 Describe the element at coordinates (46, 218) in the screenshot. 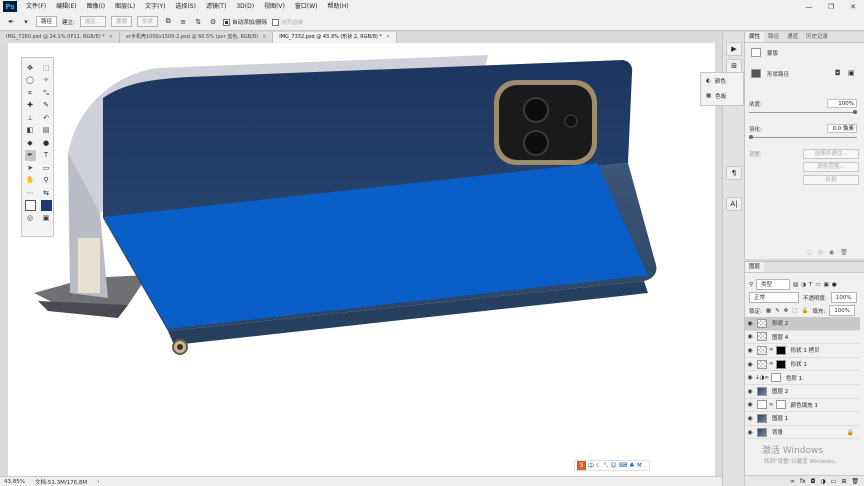

I see `screen-mode-icon: ▣` at that location.